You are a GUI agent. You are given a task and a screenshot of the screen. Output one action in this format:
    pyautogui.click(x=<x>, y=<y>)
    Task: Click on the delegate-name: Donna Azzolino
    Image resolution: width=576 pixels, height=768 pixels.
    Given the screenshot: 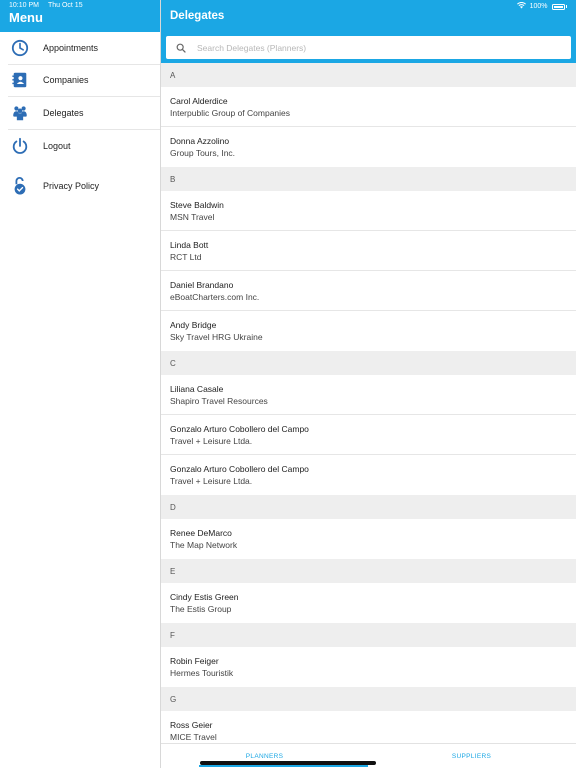 What is the action you would take?
    pyautogui.click(x=200, y=141)
    